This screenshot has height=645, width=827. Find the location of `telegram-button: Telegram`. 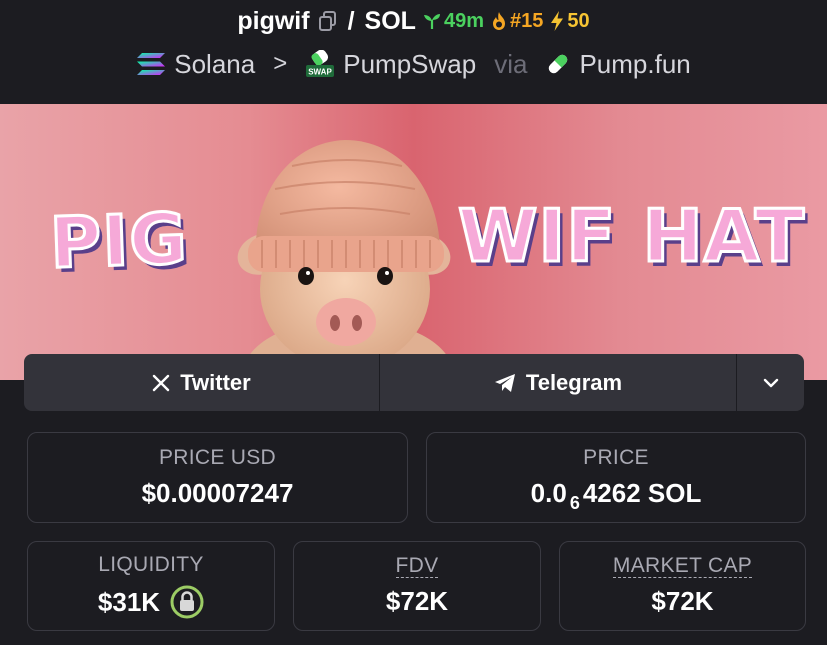

telegram-button: Telegram is located at coordinates (558, 382).